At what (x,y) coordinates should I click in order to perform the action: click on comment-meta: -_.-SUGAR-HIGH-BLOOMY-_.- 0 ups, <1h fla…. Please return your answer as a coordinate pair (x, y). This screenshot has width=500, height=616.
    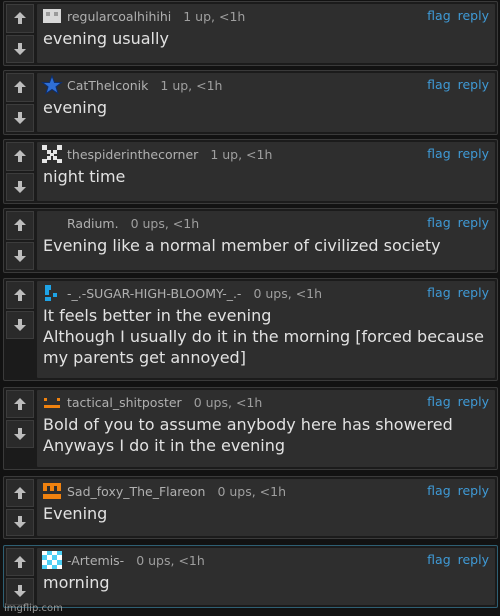
    Looking at the image, I should click on (266, 293).